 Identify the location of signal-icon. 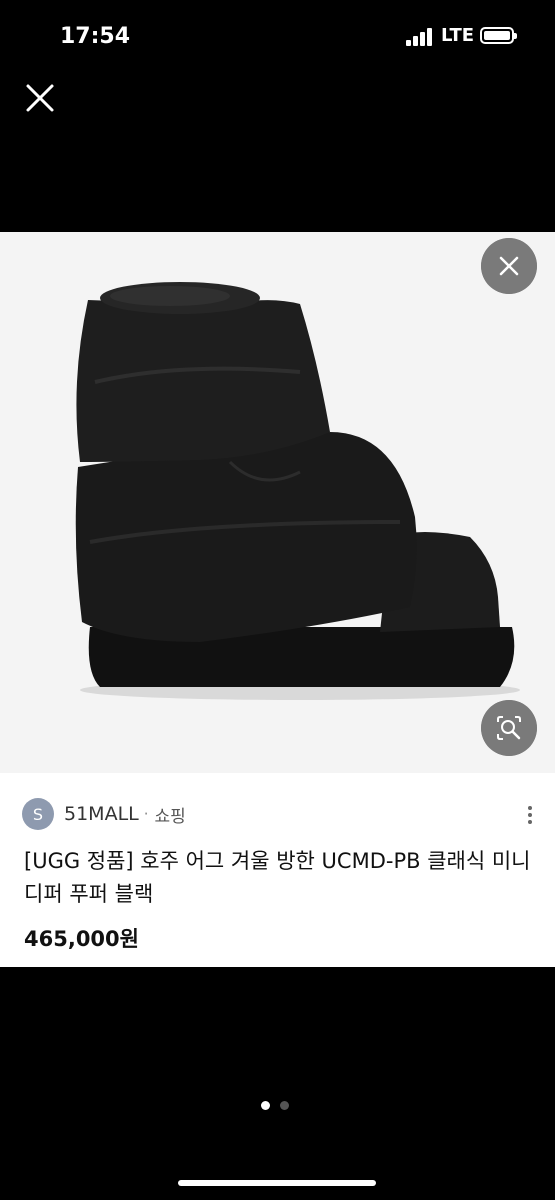
(419, 37).